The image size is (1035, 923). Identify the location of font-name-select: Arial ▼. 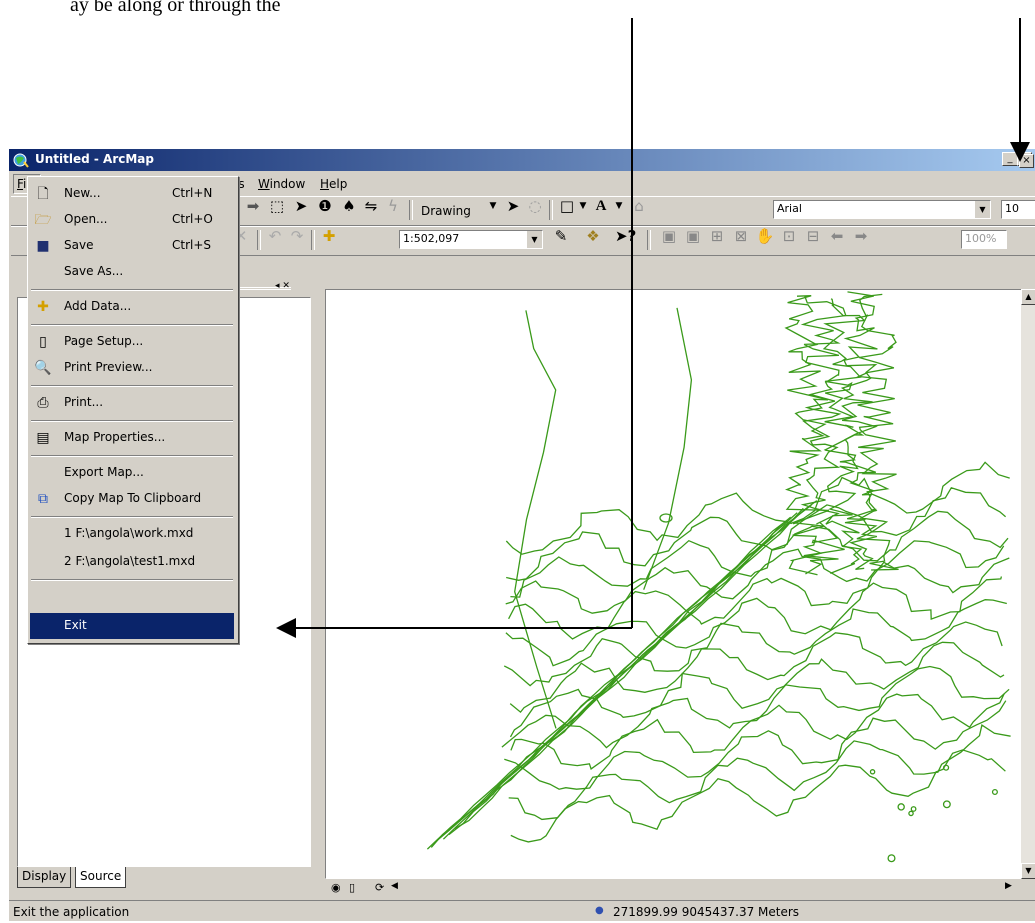
(882, 209).